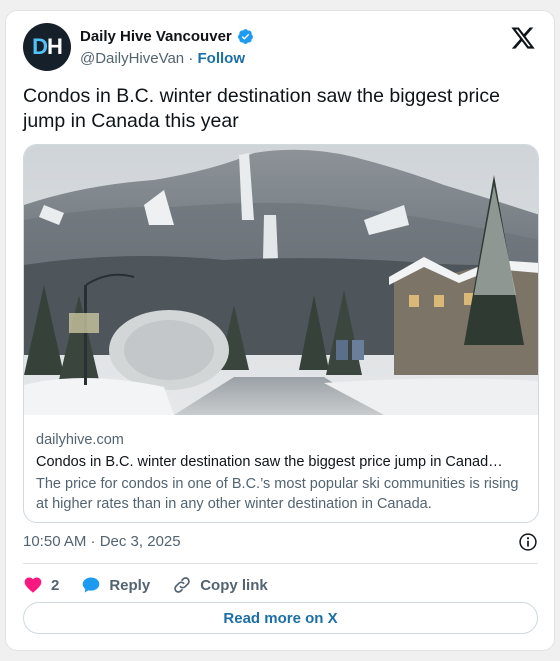 The image size is (560, 661). I want to click on reply-button: Reply, so click(115, 585).